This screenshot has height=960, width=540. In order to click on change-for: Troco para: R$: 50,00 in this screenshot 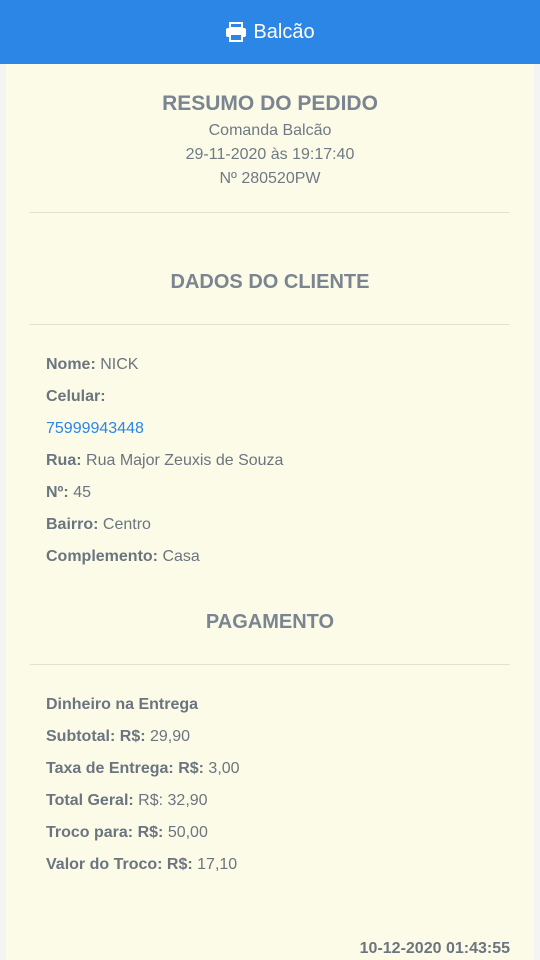, I will do `click(127, 832)`.